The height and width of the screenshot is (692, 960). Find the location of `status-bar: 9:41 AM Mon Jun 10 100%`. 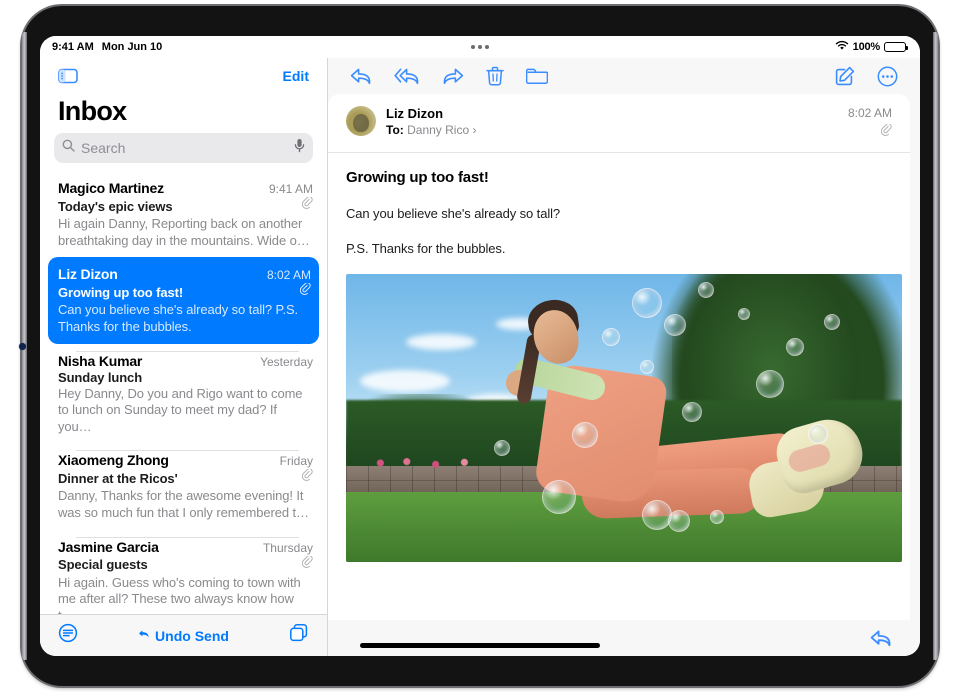

status-bar: 9:41 AM Mon Jun 10 100% is located at coordinates (480, 47).